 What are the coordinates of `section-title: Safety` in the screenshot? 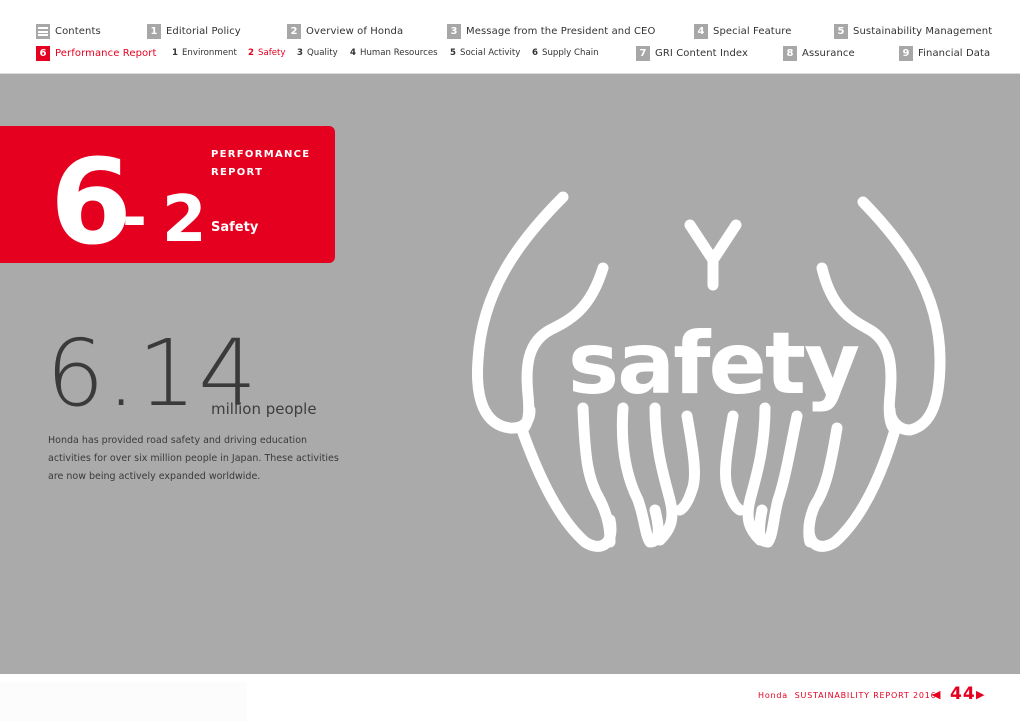 It's located at (235, 227).